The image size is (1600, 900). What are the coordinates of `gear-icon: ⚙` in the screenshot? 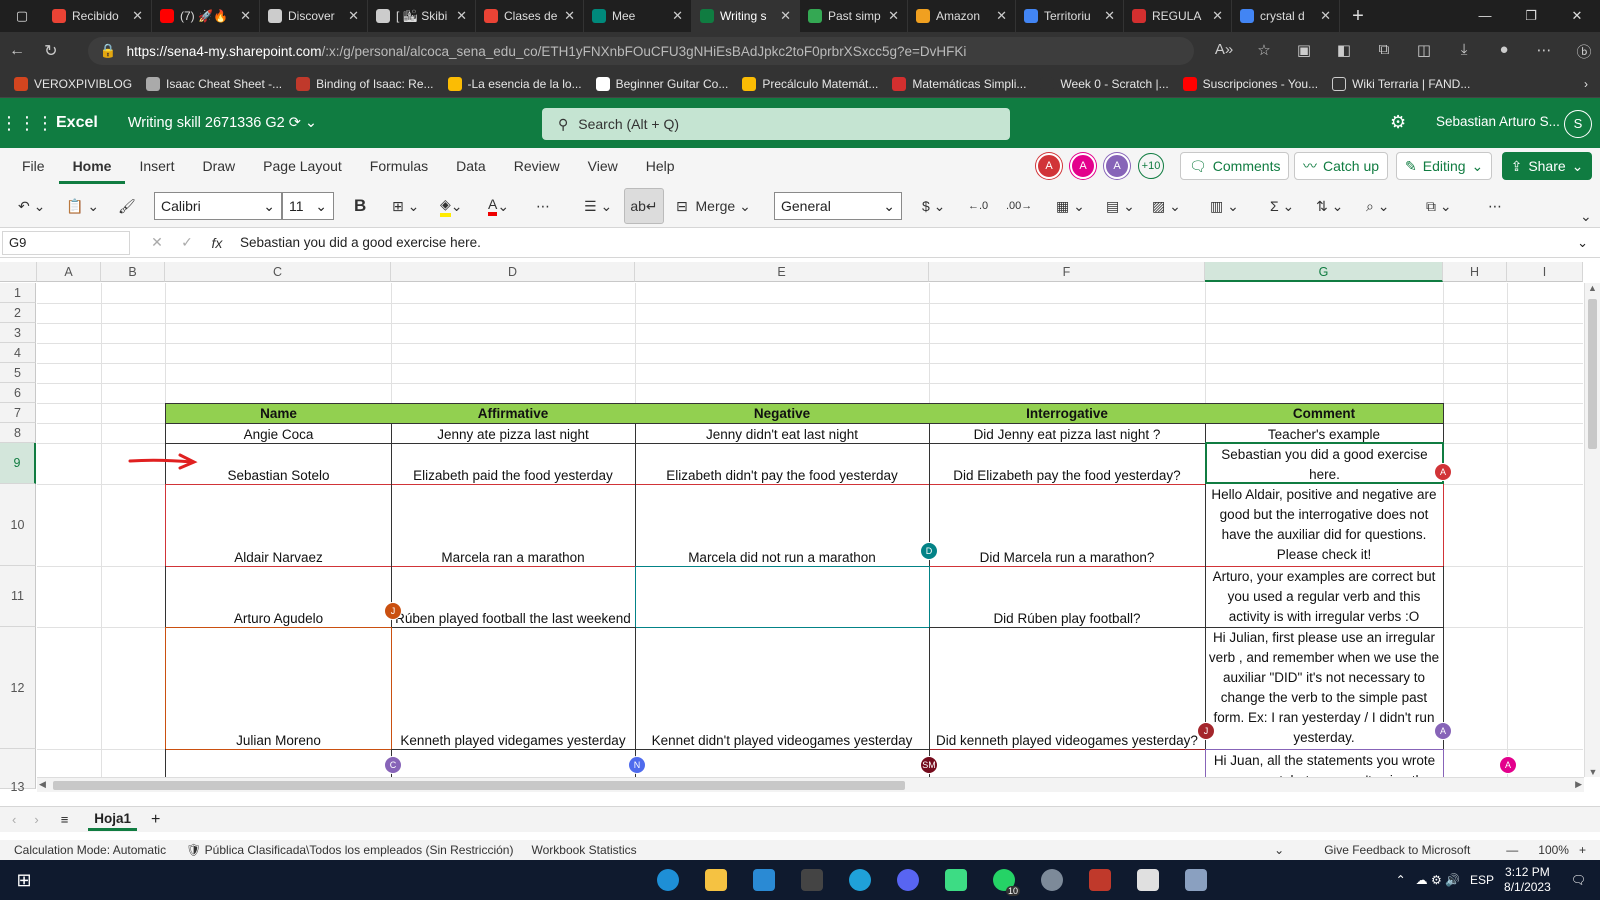 It's located at (1398, 122).